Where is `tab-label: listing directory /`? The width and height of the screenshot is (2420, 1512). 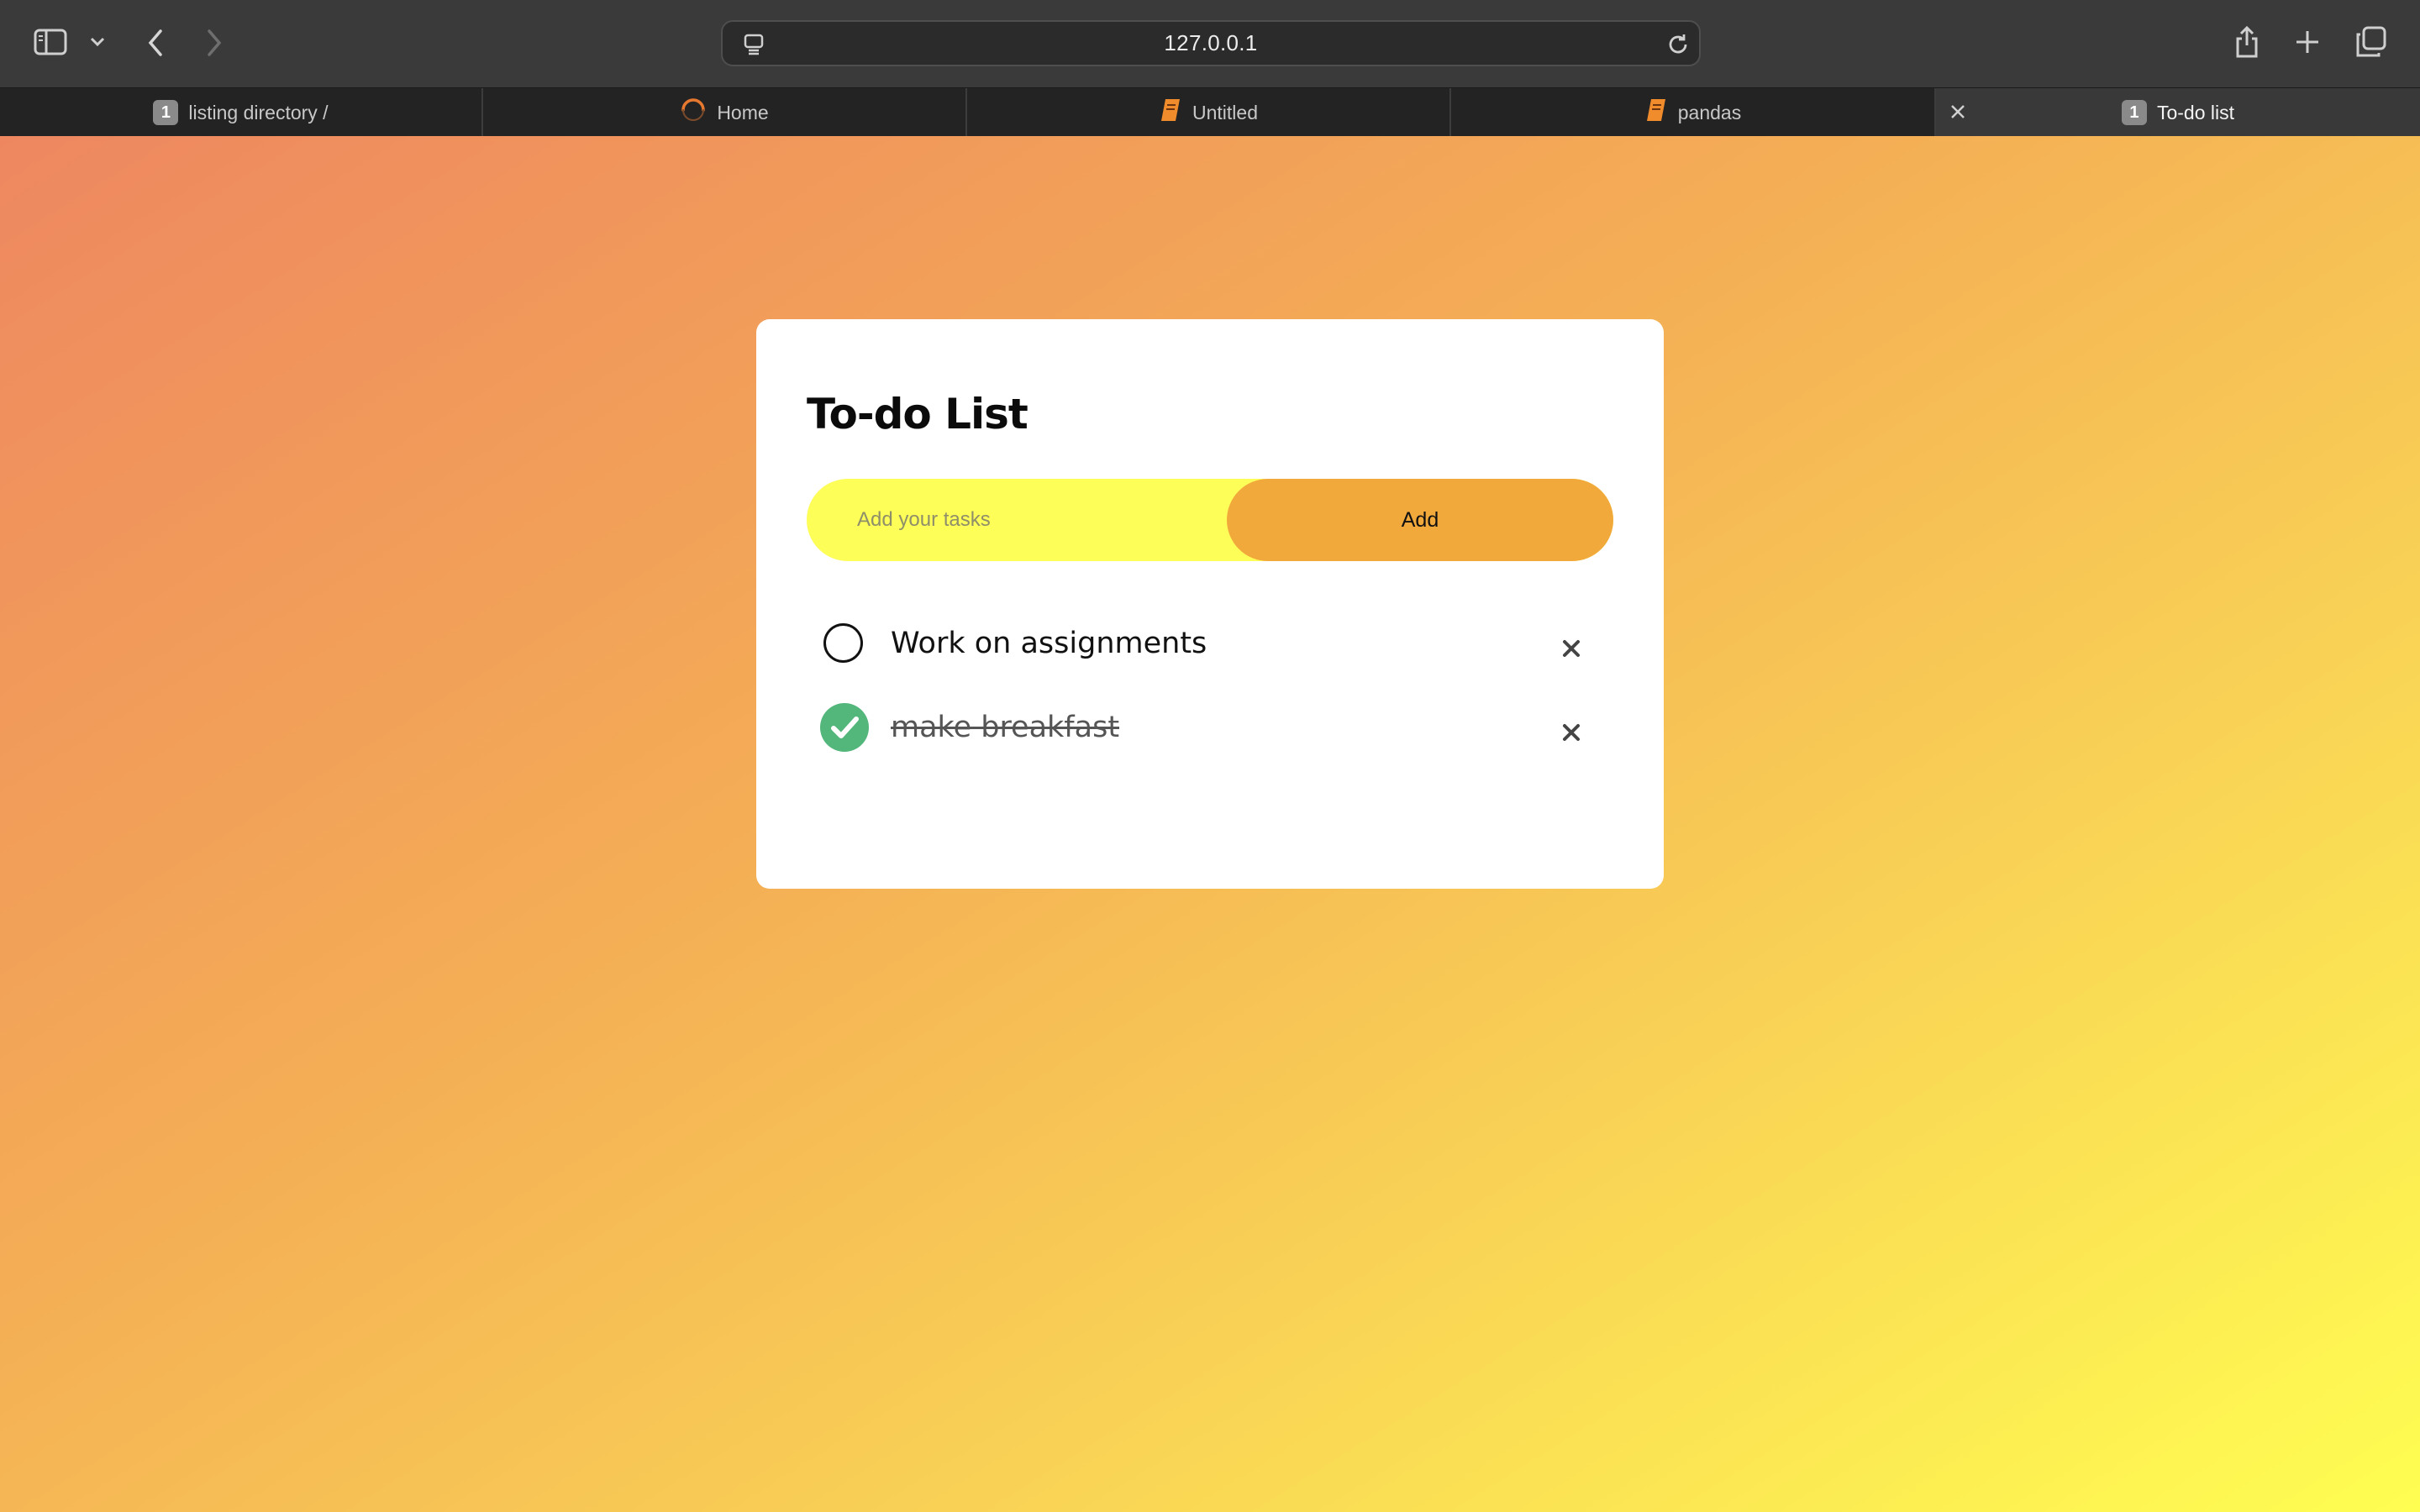 tab-label: listing directory / is located at coordinates (258, 112).